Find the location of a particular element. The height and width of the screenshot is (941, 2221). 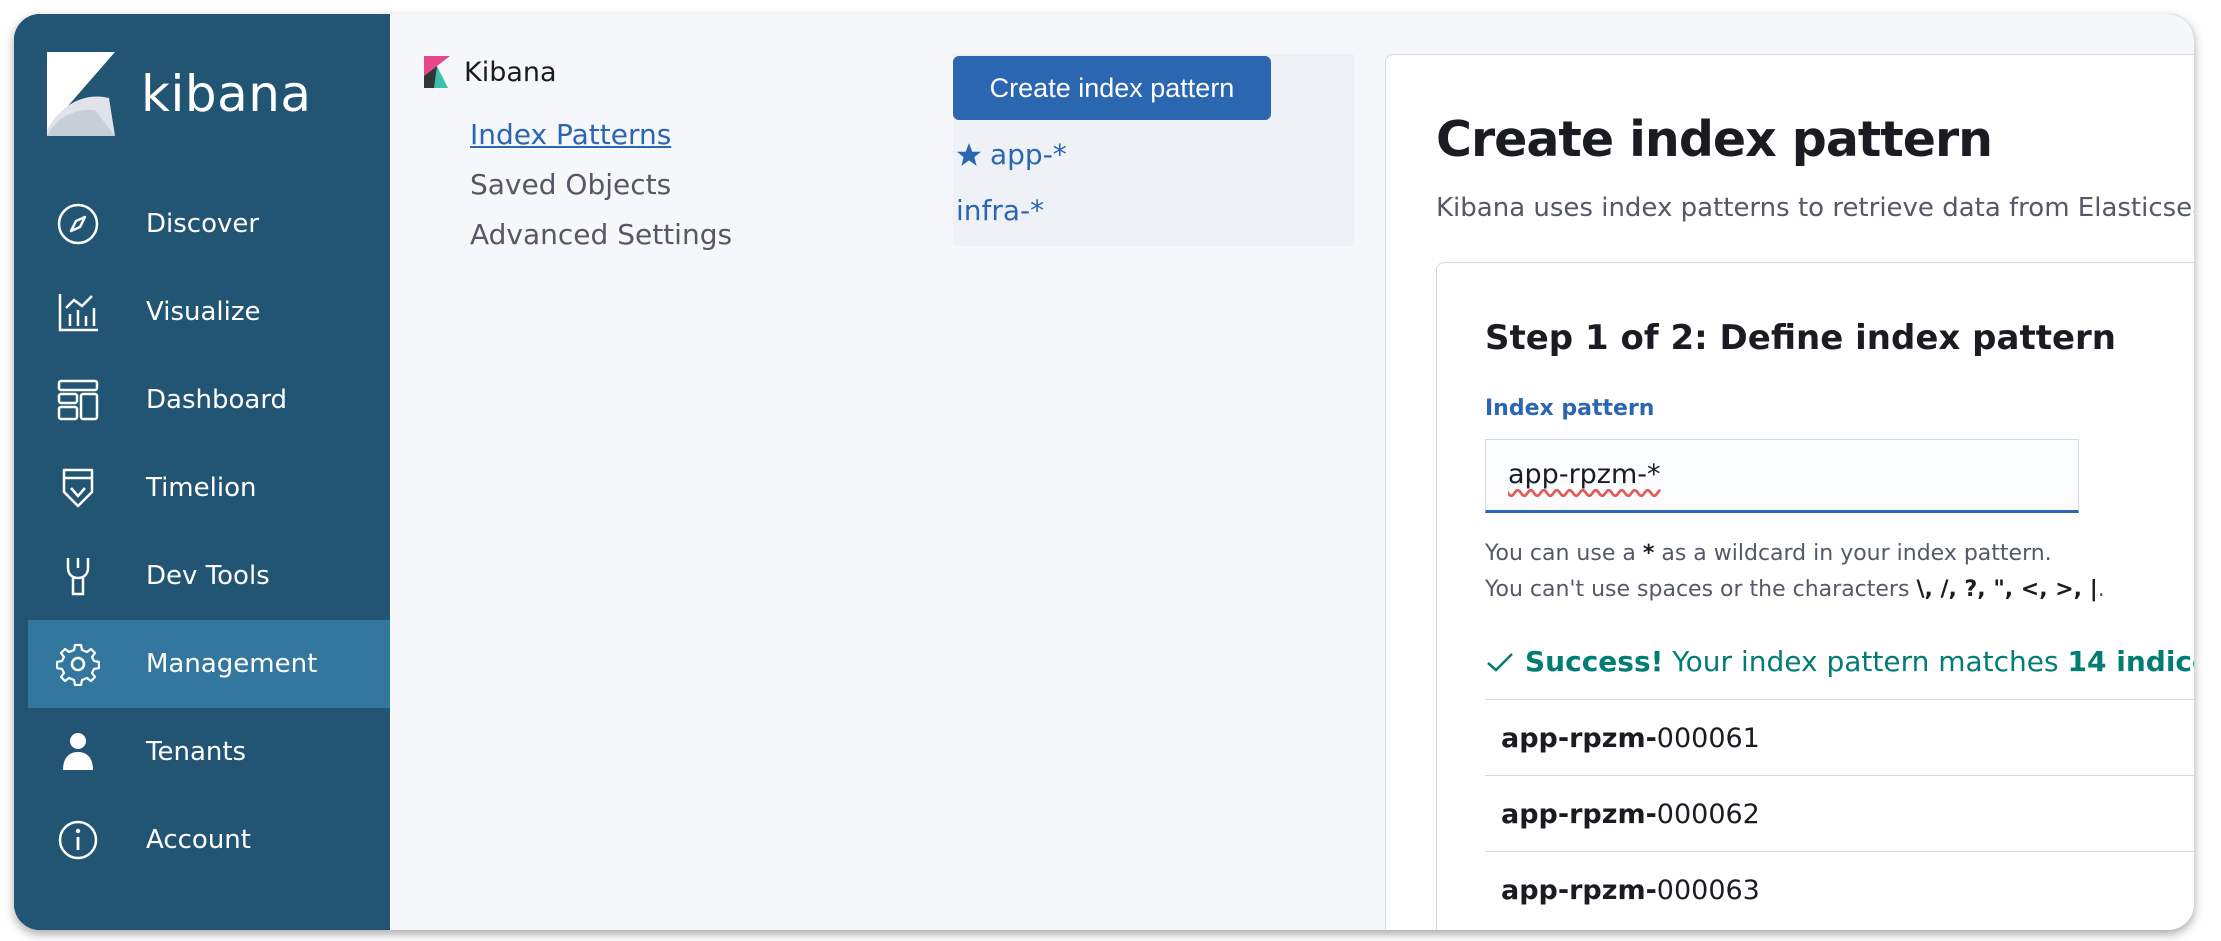

check-icon is located at coordinates (1500, 662).